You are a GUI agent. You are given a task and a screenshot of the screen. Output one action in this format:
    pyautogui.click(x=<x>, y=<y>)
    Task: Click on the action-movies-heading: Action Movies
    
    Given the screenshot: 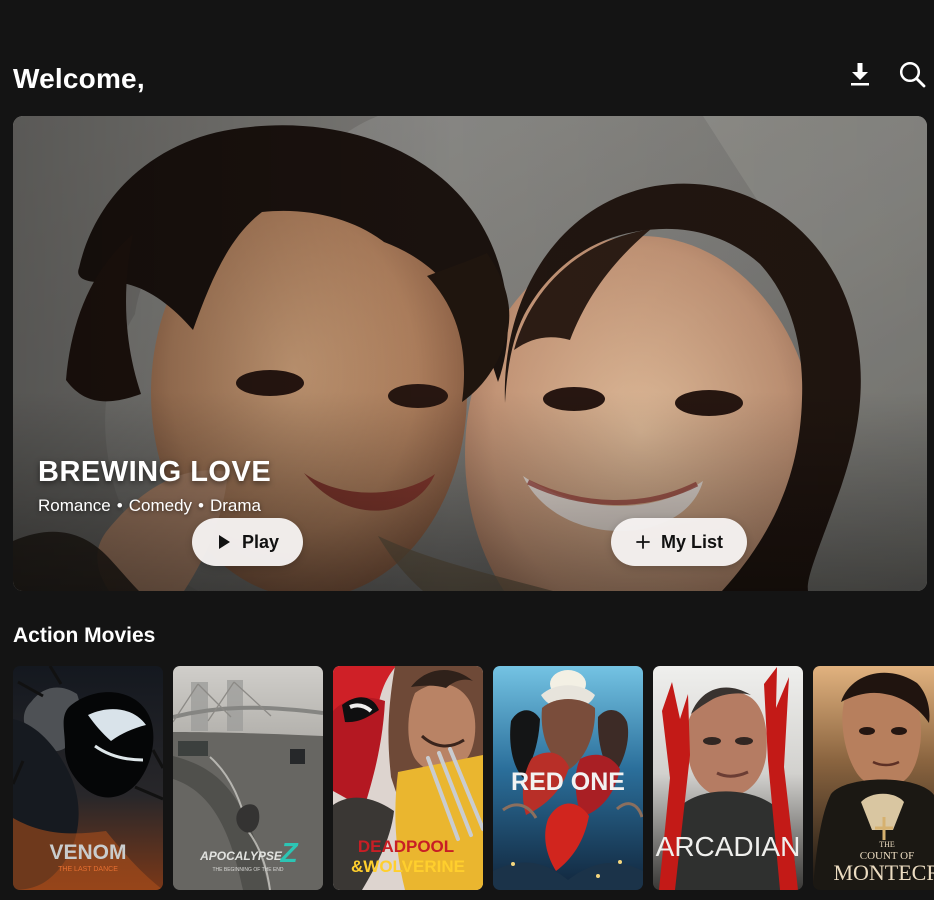 What is the action you would take?
    pyautogui.click(x=84, y=635)
    